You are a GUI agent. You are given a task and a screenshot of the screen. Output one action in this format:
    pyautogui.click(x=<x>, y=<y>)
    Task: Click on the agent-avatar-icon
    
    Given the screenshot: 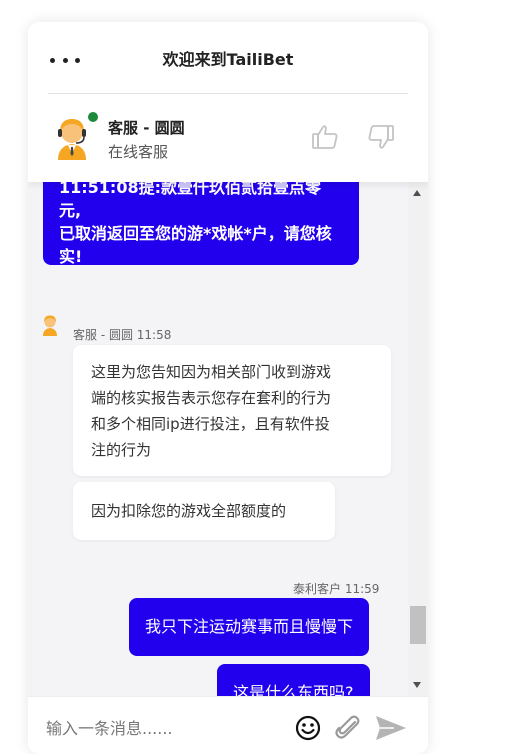 What is the action you would take?
    pyautogui.click(x=72, y=139)
    